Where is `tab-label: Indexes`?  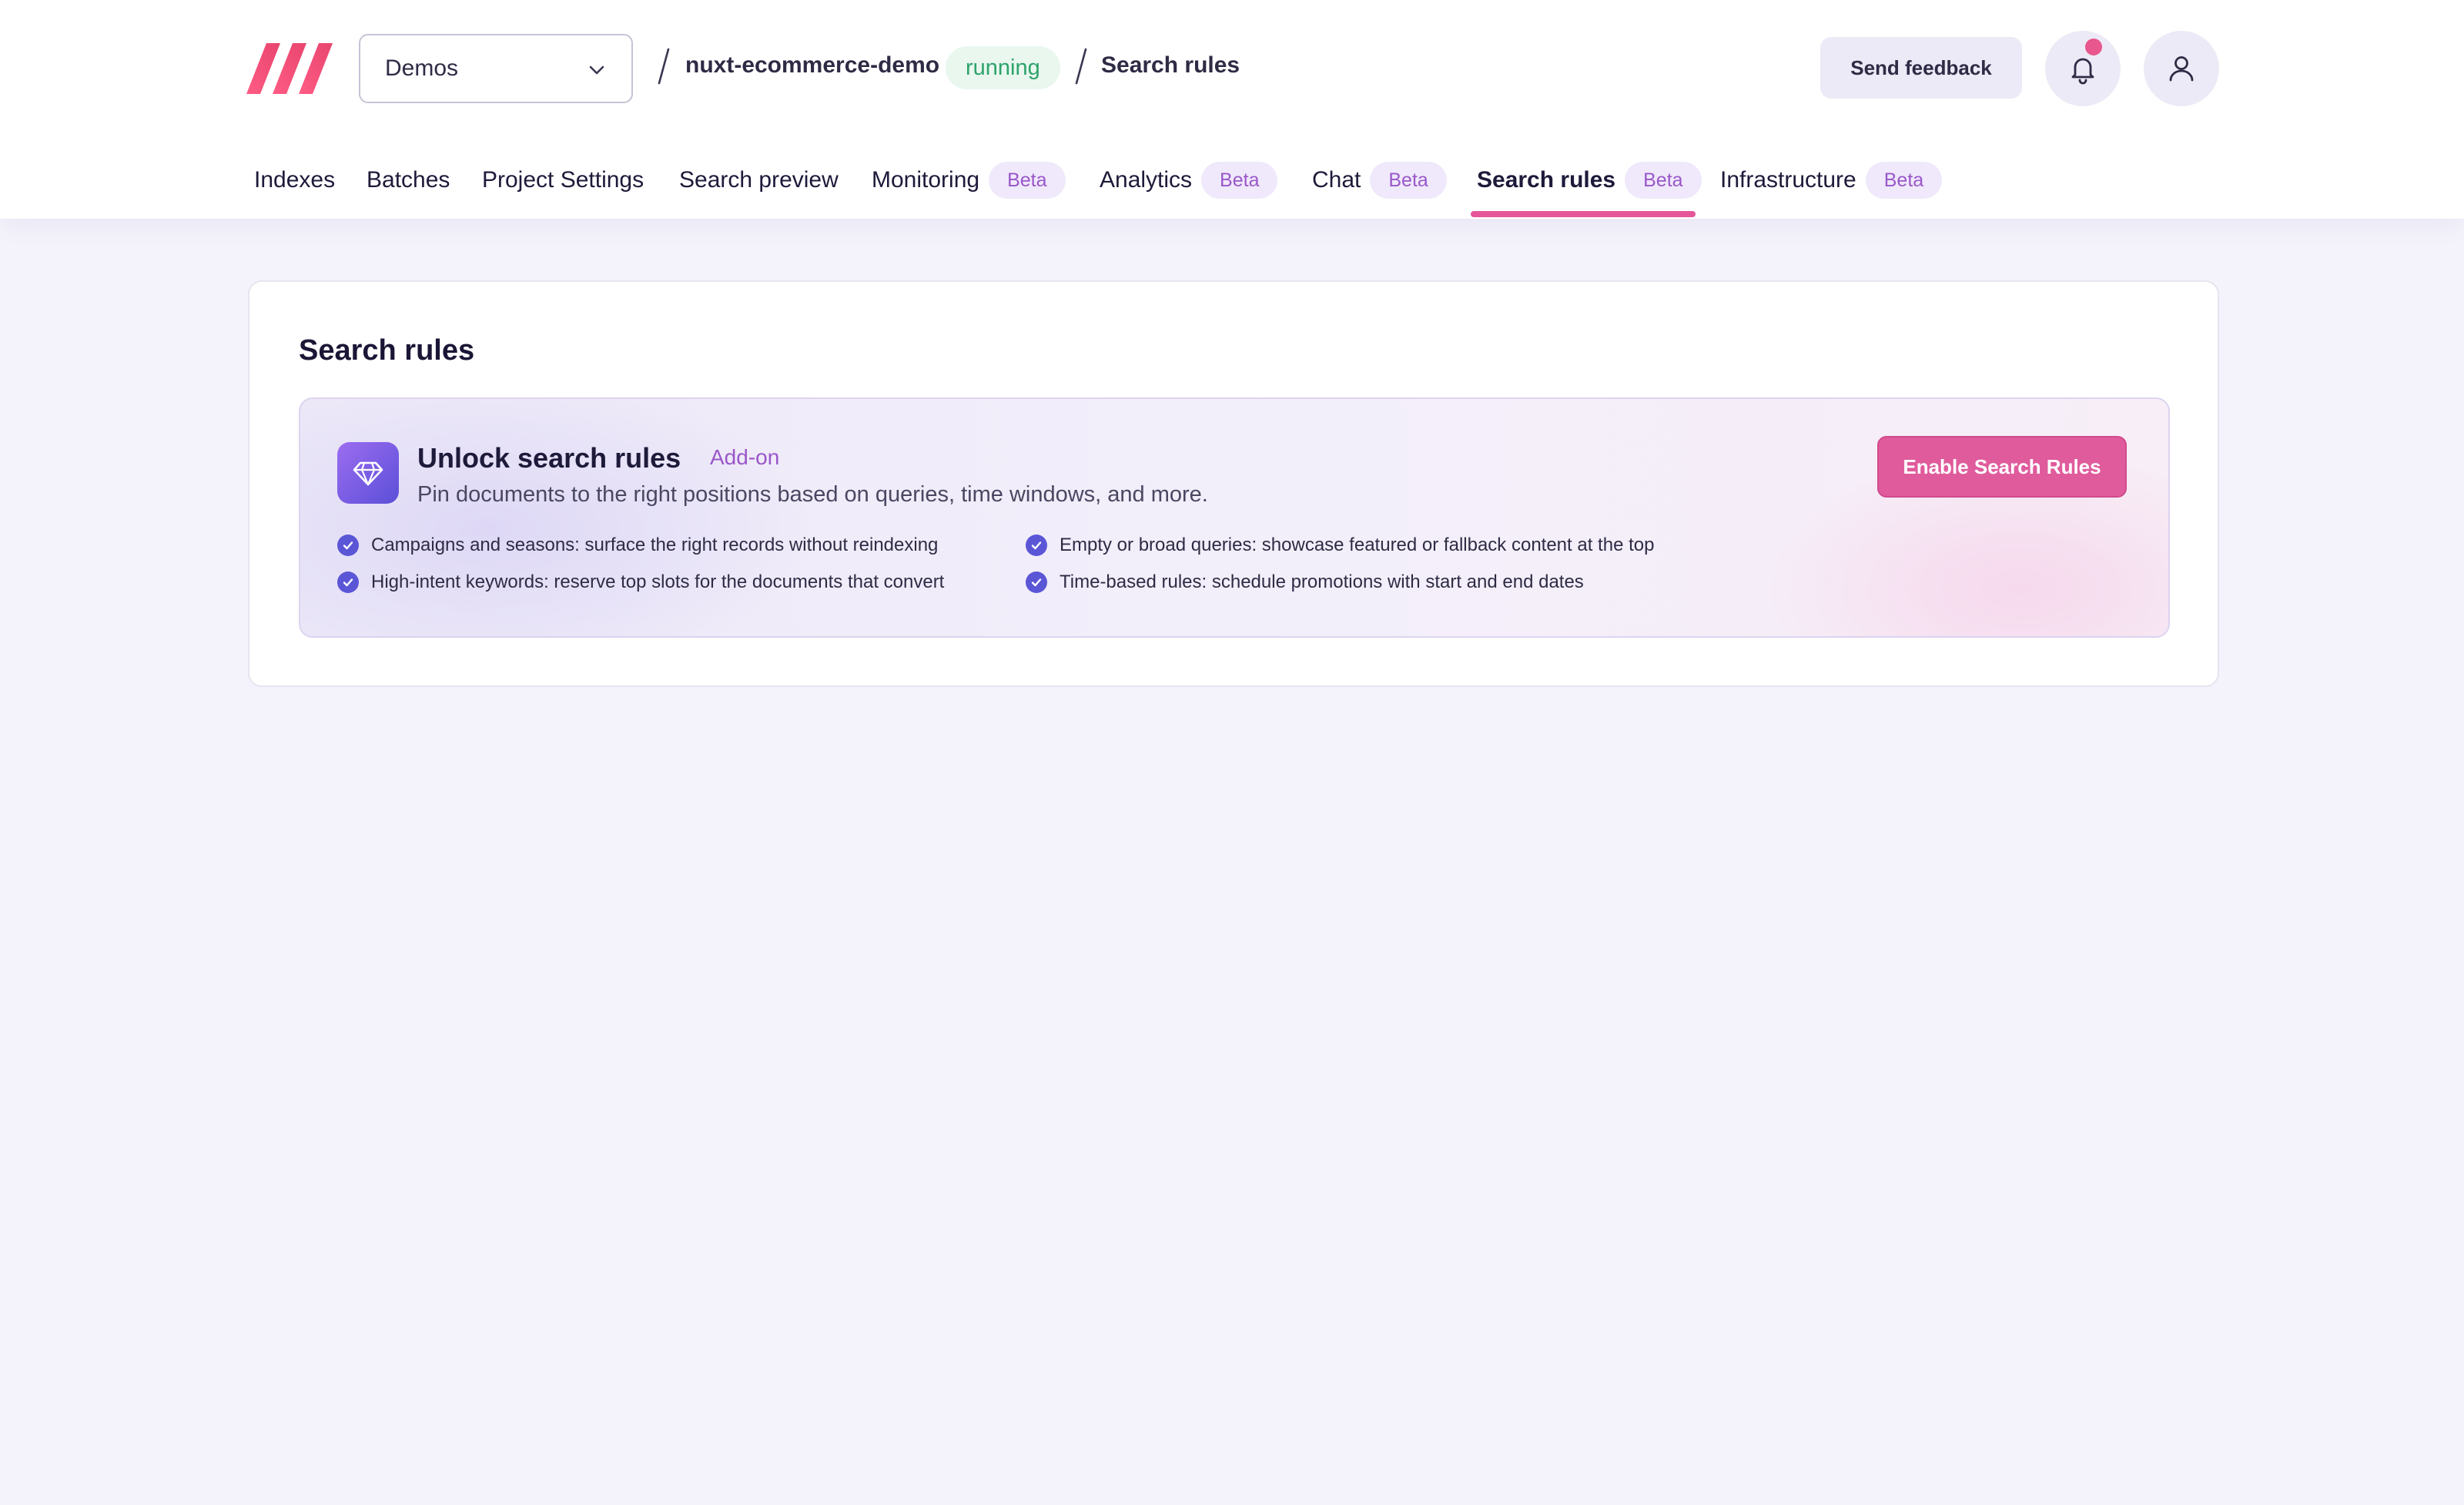 tab-label: Indexes is located at coordinates (295, 180).